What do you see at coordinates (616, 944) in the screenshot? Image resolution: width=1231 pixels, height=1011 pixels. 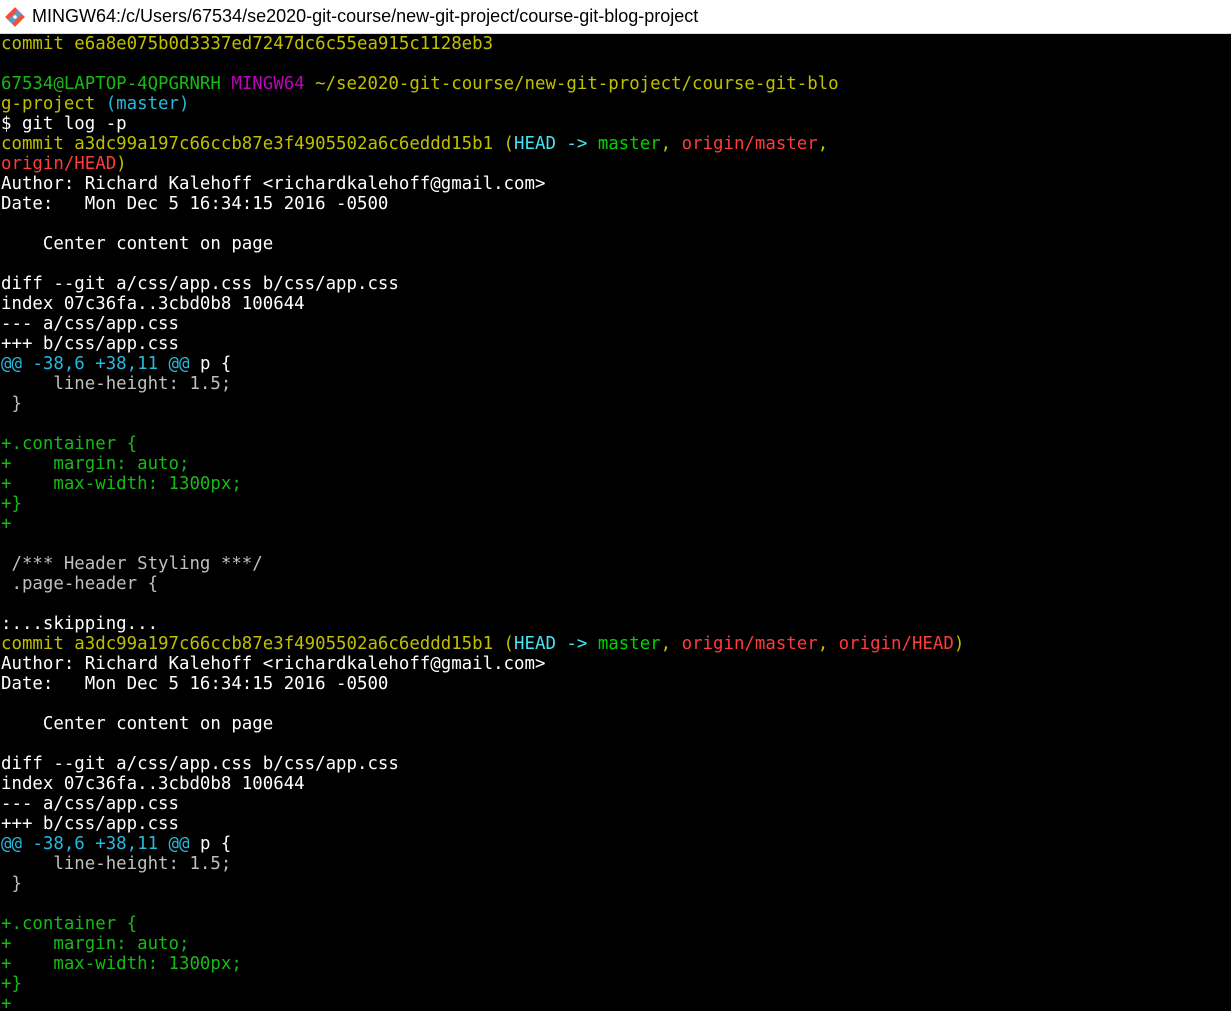 I see `terminal-line: + margin: auto;` at bounding box center [616, 944].